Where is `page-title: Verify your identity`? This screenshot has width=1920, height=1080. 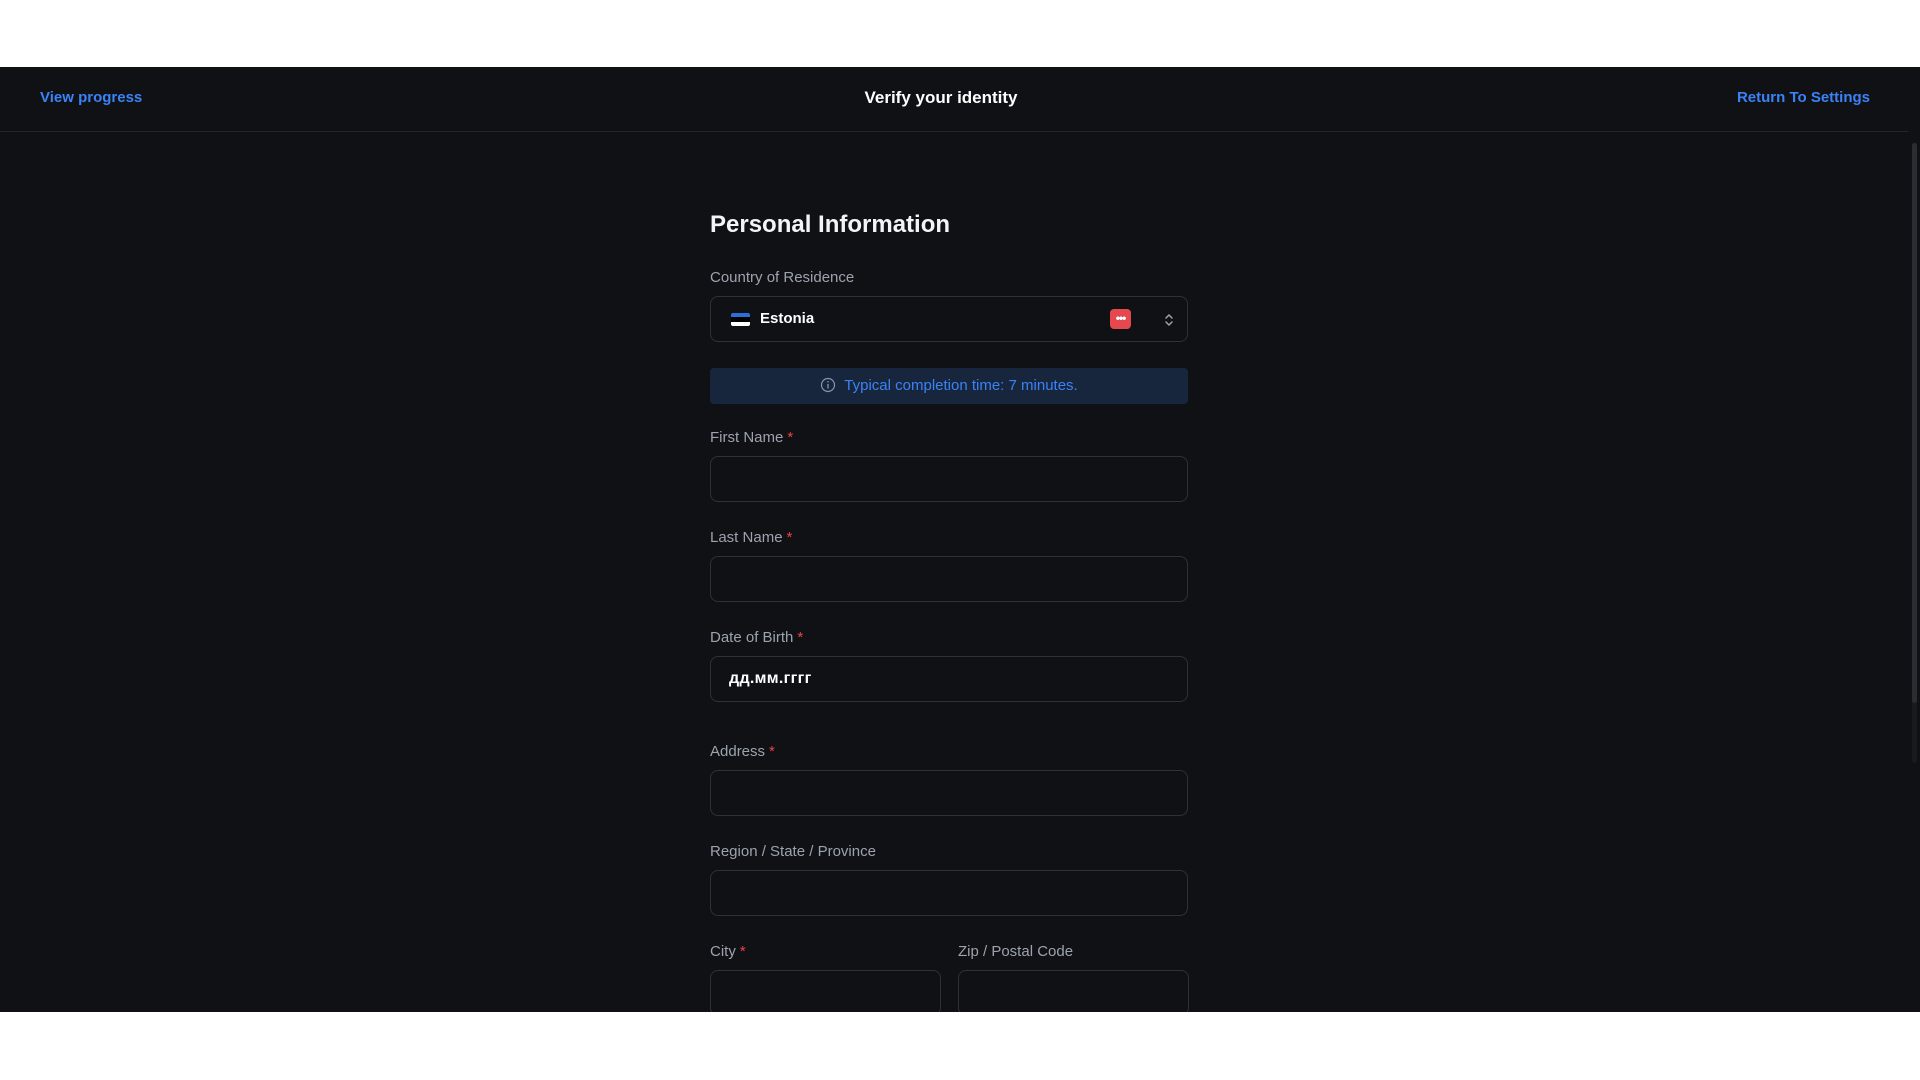
page-title: Verify your identity is located at coordinates (941, 97).